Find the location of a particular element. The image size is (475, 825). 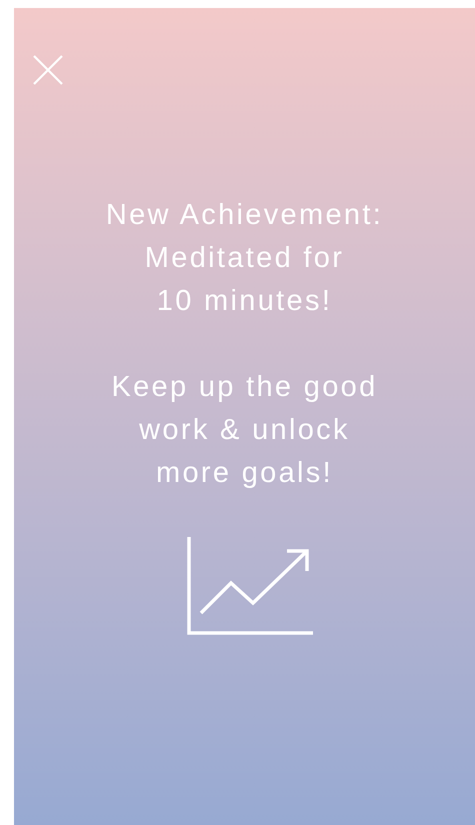

achievement-title: New Achievement: Meditated for 10 minutes! is located at coordinates (245, 258).